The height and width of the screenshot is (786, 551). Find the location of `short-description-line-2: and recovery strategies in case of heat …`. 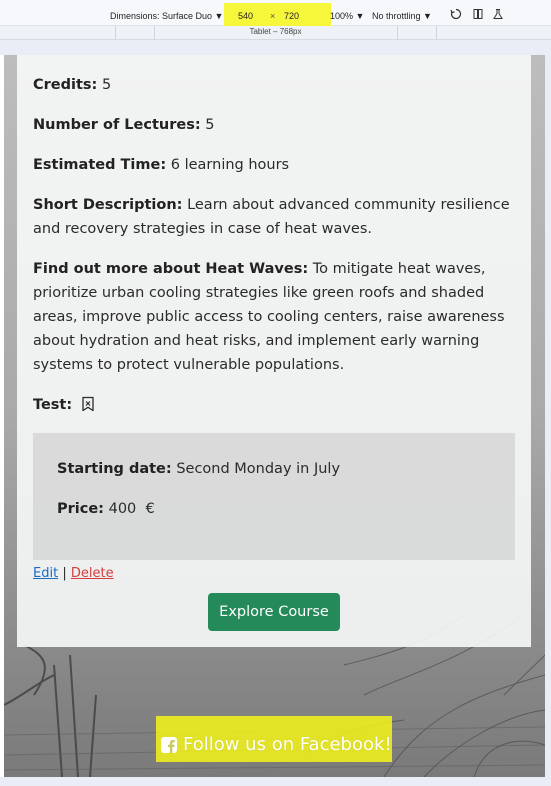

short-description-line-2: and recovery strategies in case of heat … is located at coordinates (203, 229).